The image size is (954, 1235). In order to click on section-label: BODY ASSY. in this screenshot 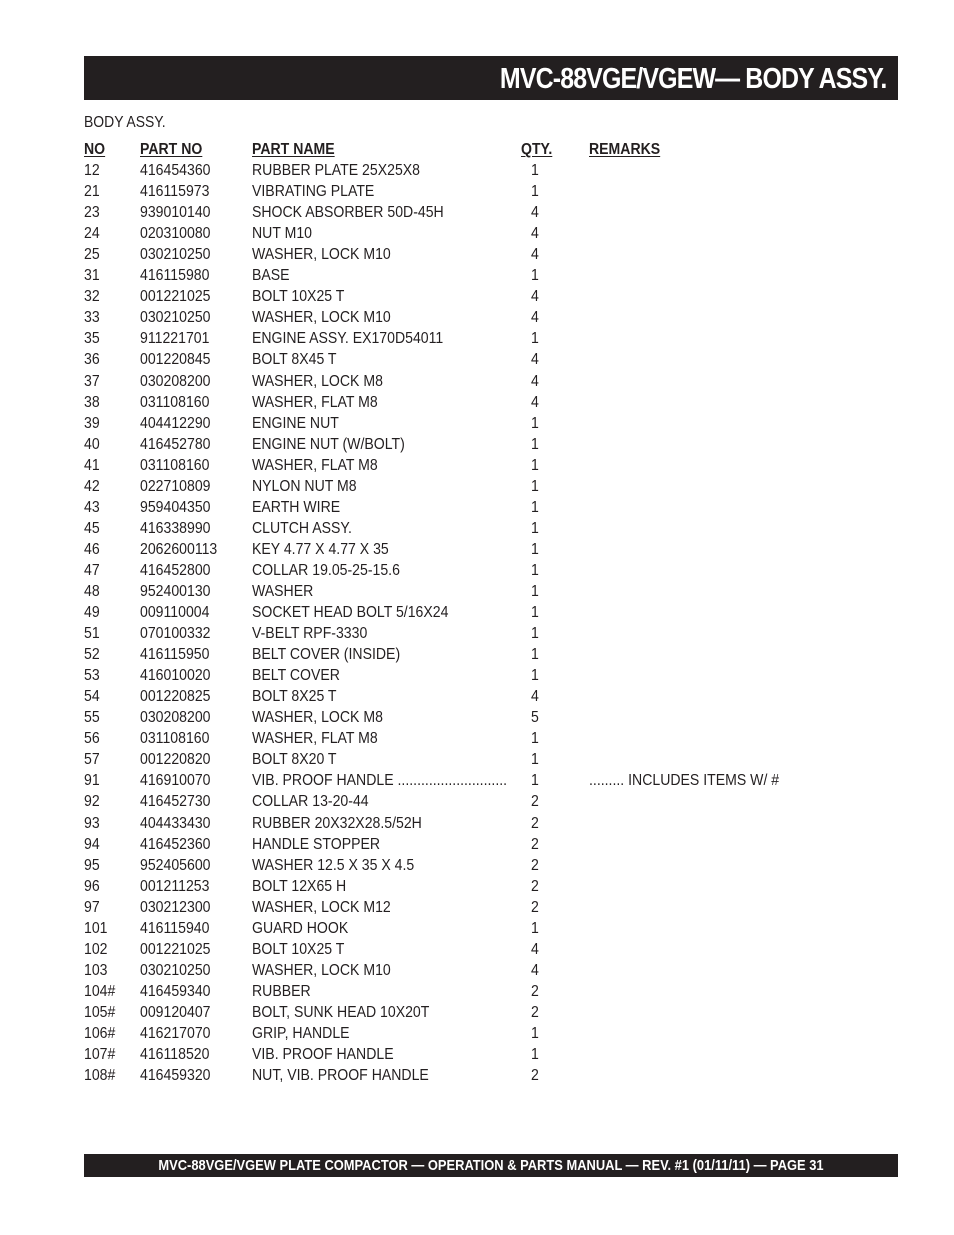, I will do `click(125, 122)`.